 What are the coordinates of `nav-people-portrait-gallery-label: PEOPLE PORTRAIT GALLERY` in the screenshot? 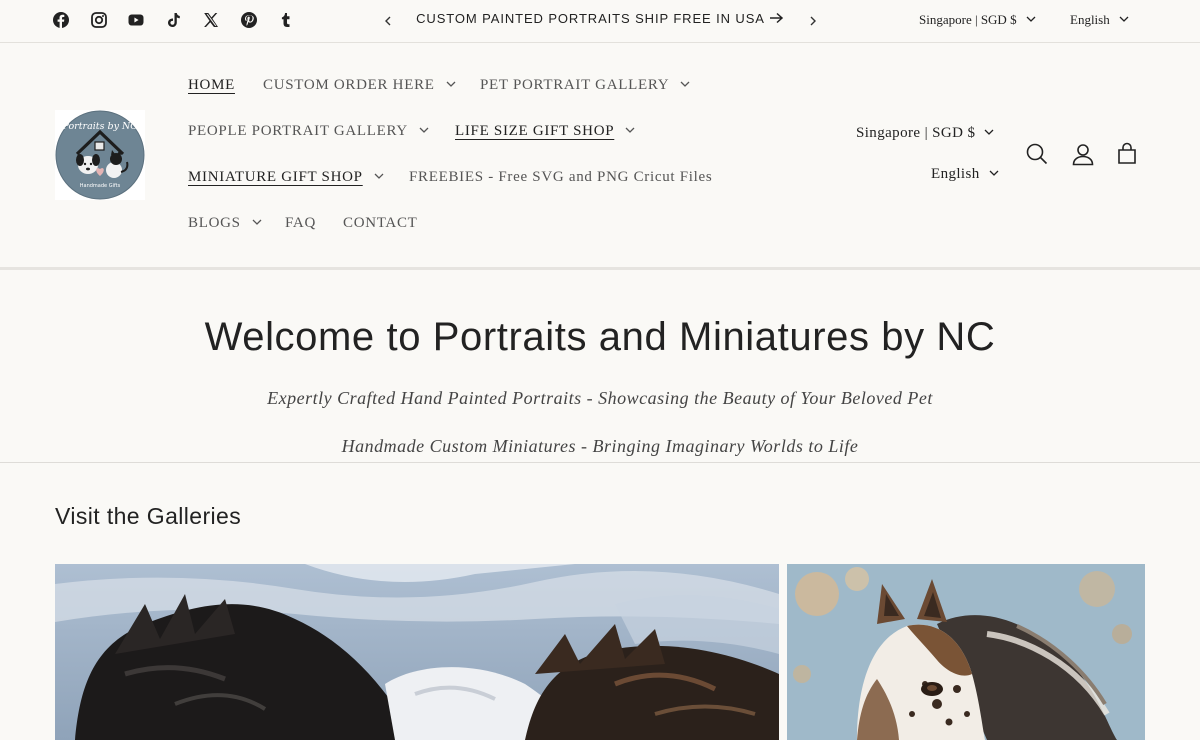 It's located at (298, 131).